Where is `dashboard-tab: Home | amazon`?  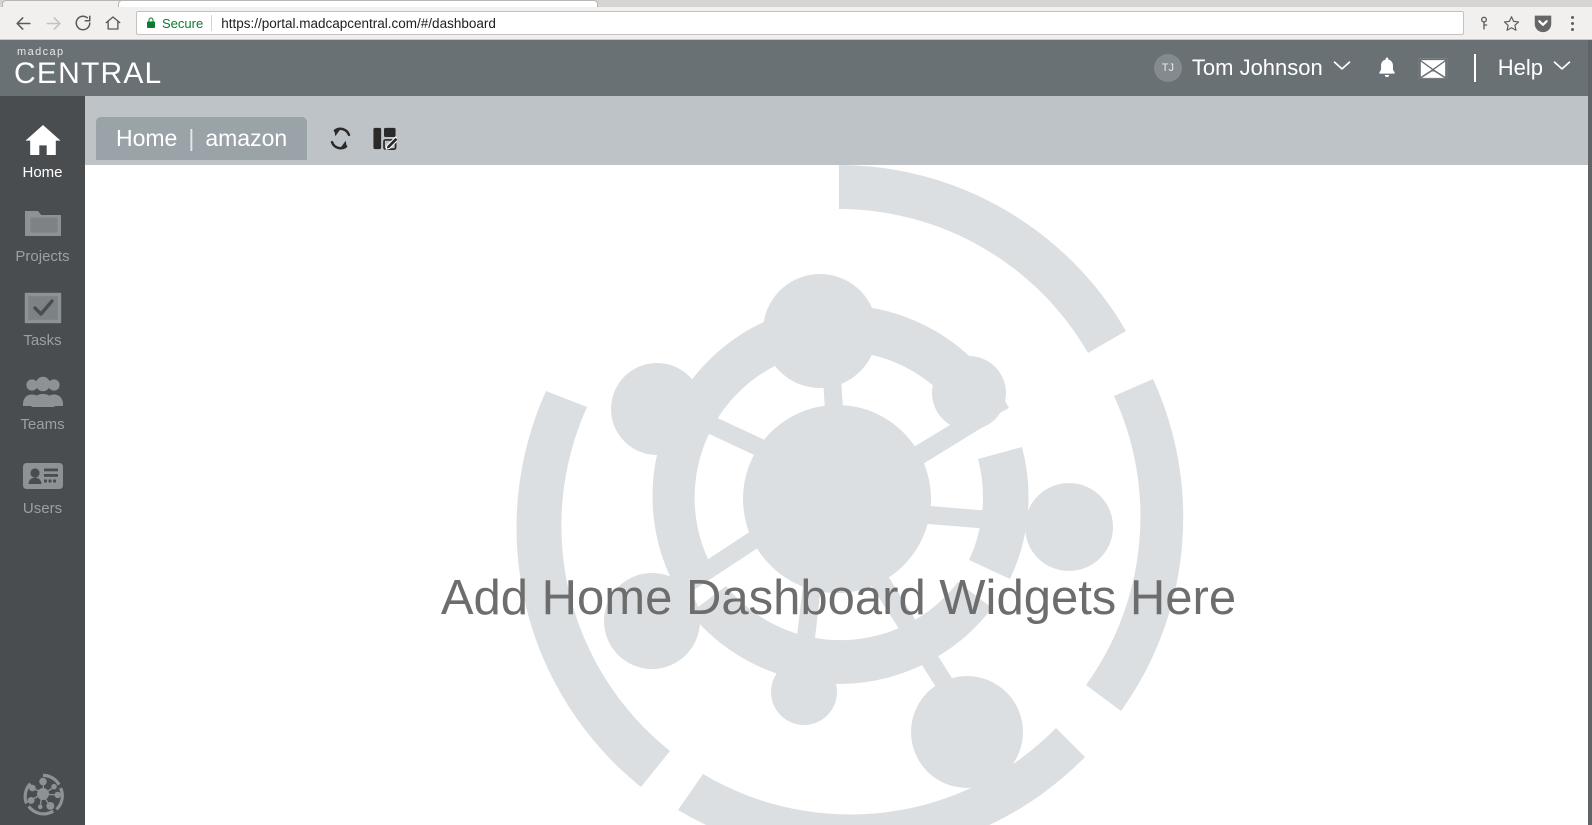 dashboard-tab: Home | amazon is located at coordinates (202, 138).